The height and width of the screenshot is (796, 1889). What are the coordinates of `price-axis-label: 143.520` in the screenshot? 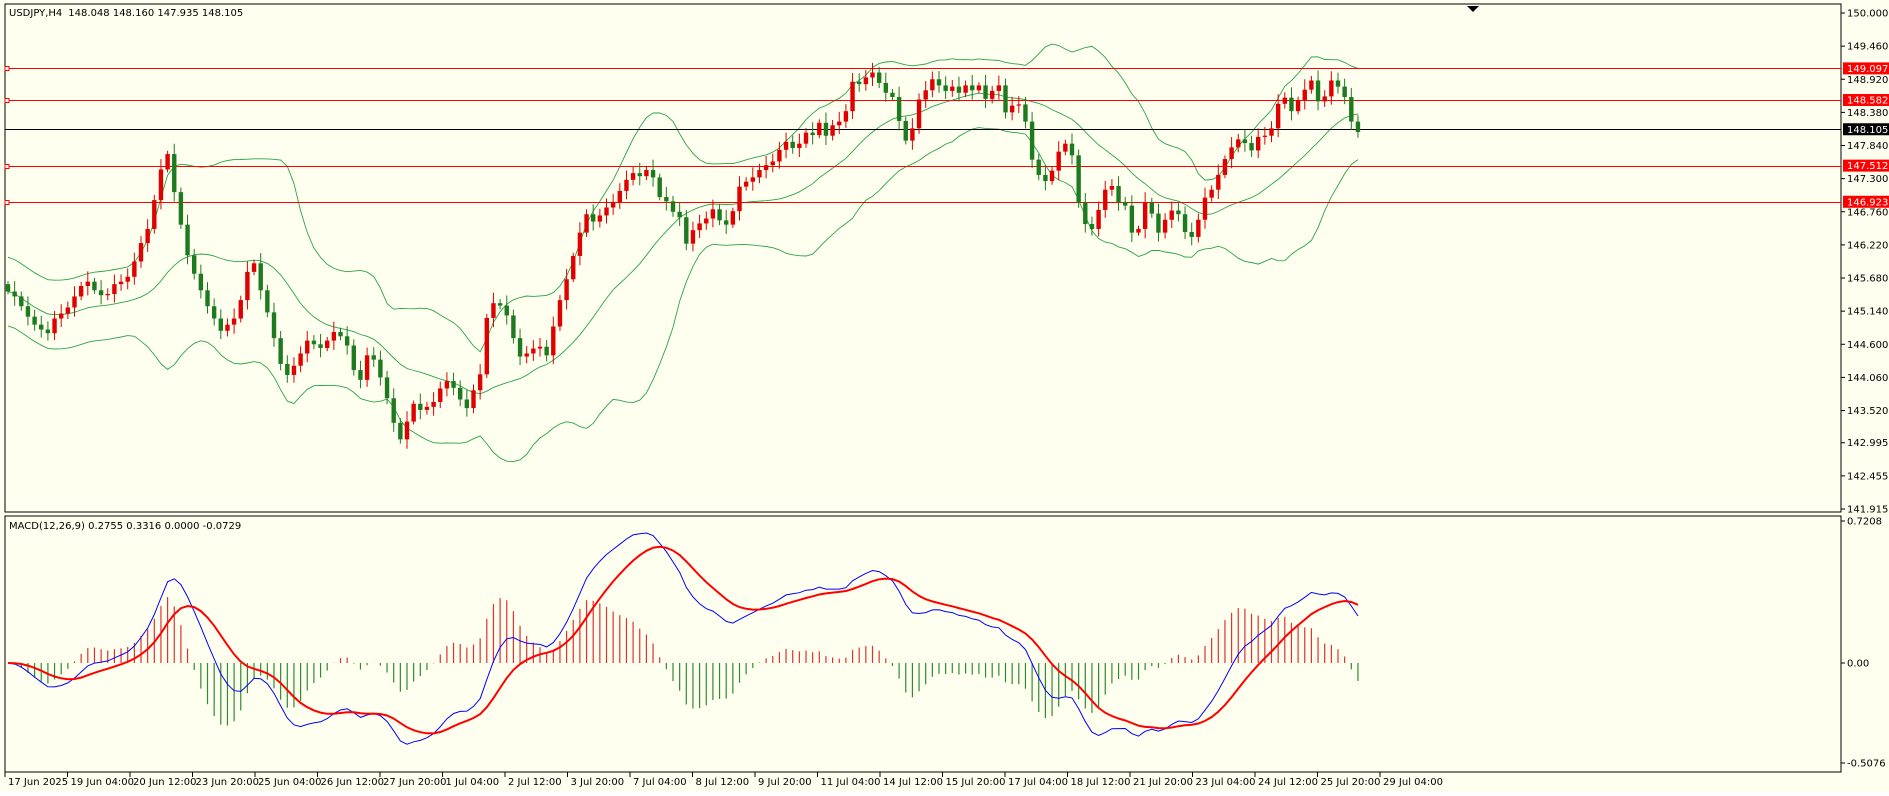 It's located at (1867, 411).